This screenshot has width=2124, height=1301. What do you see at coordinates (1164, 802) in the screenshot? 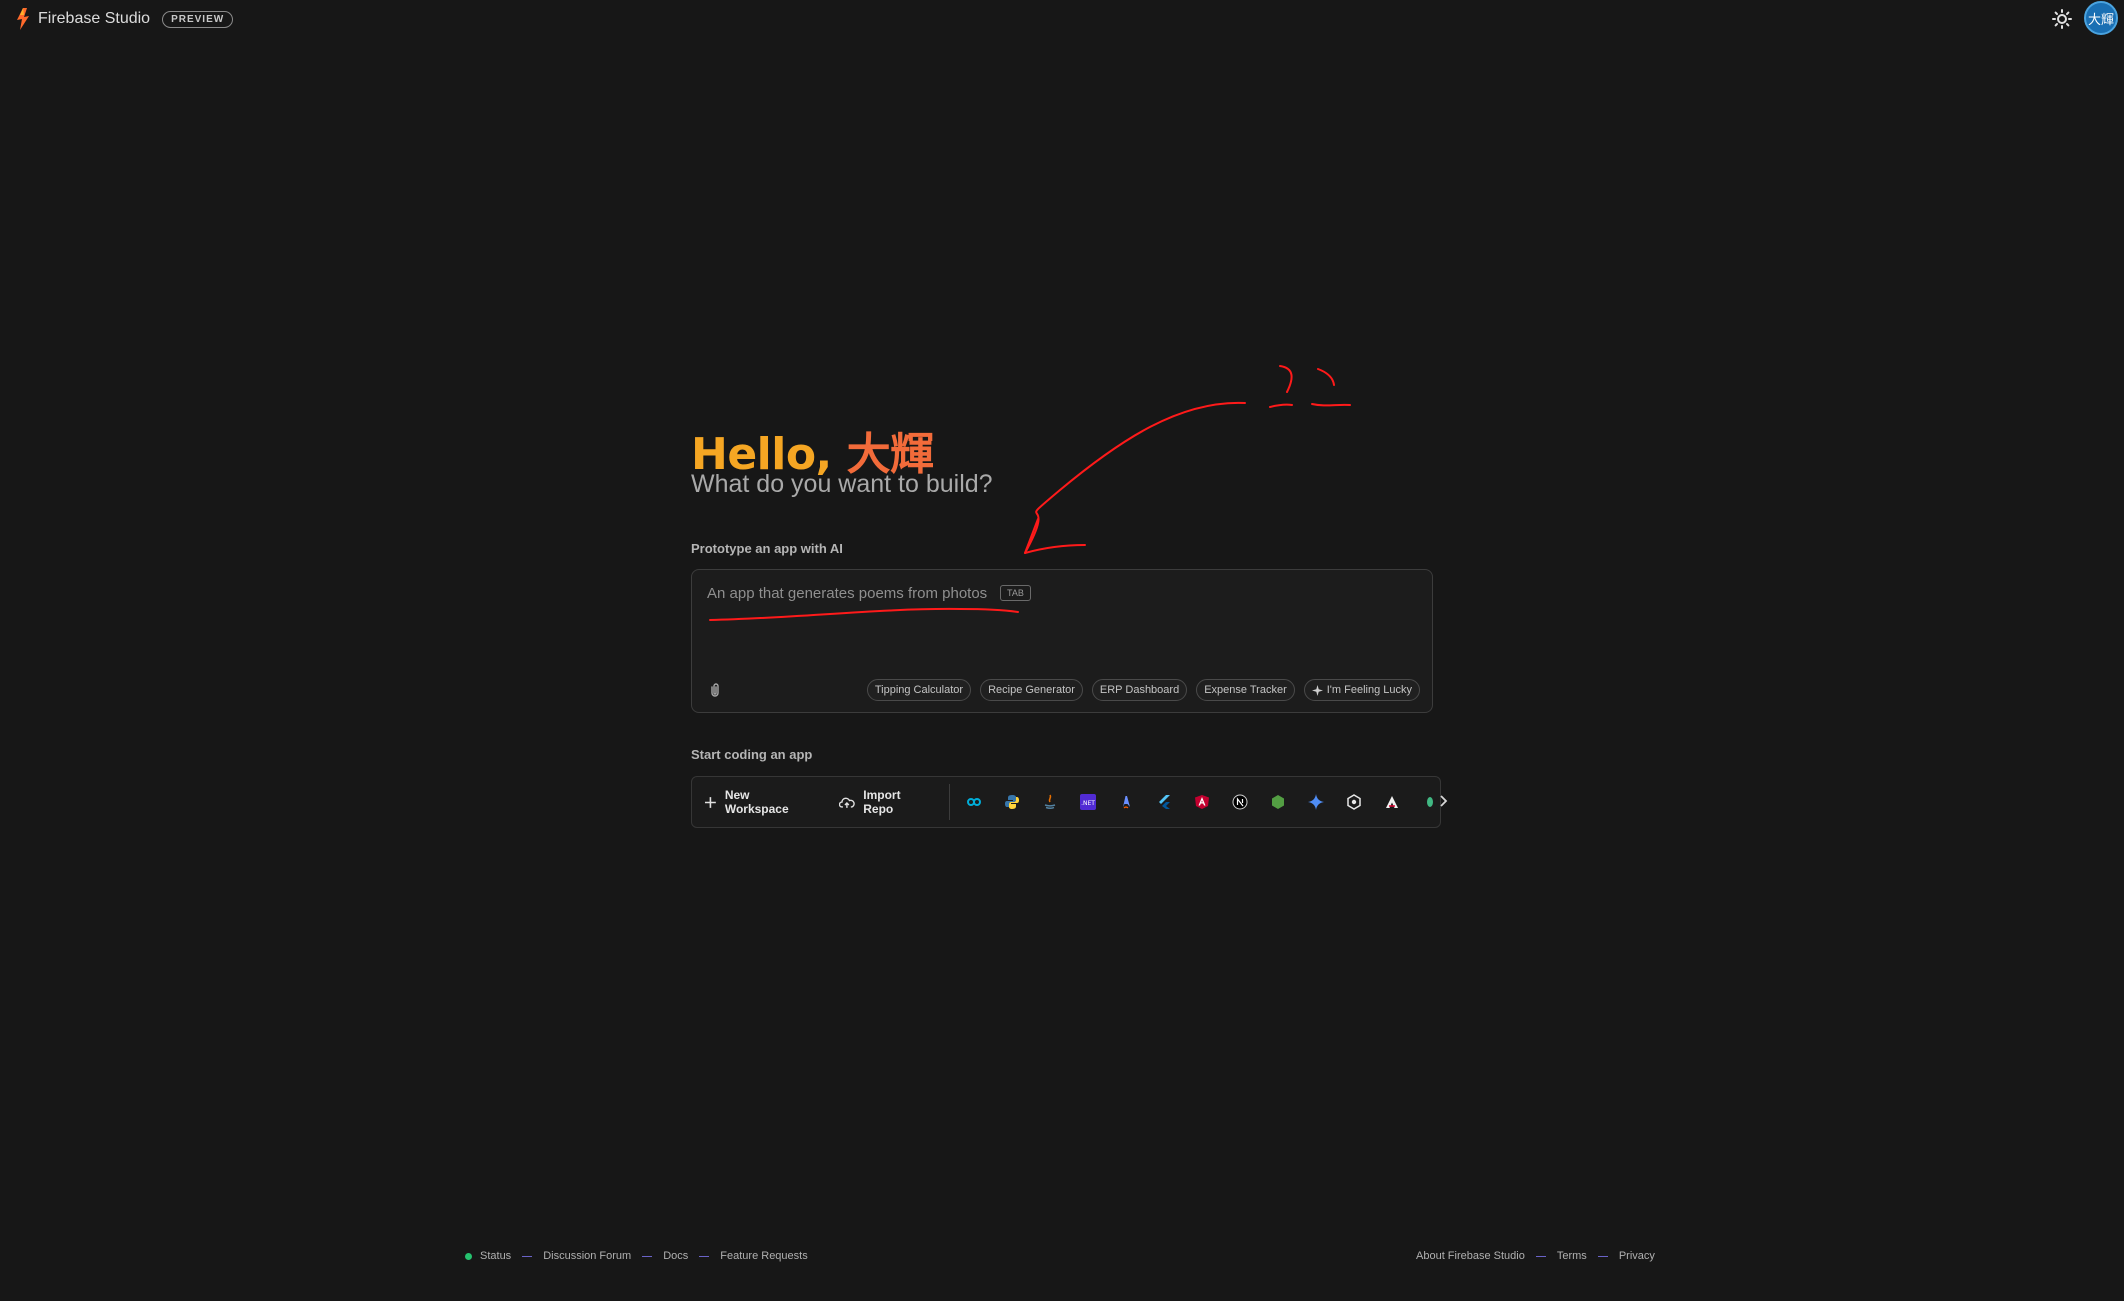
I see `flutter-icon` at bounding box center [1164, 802].